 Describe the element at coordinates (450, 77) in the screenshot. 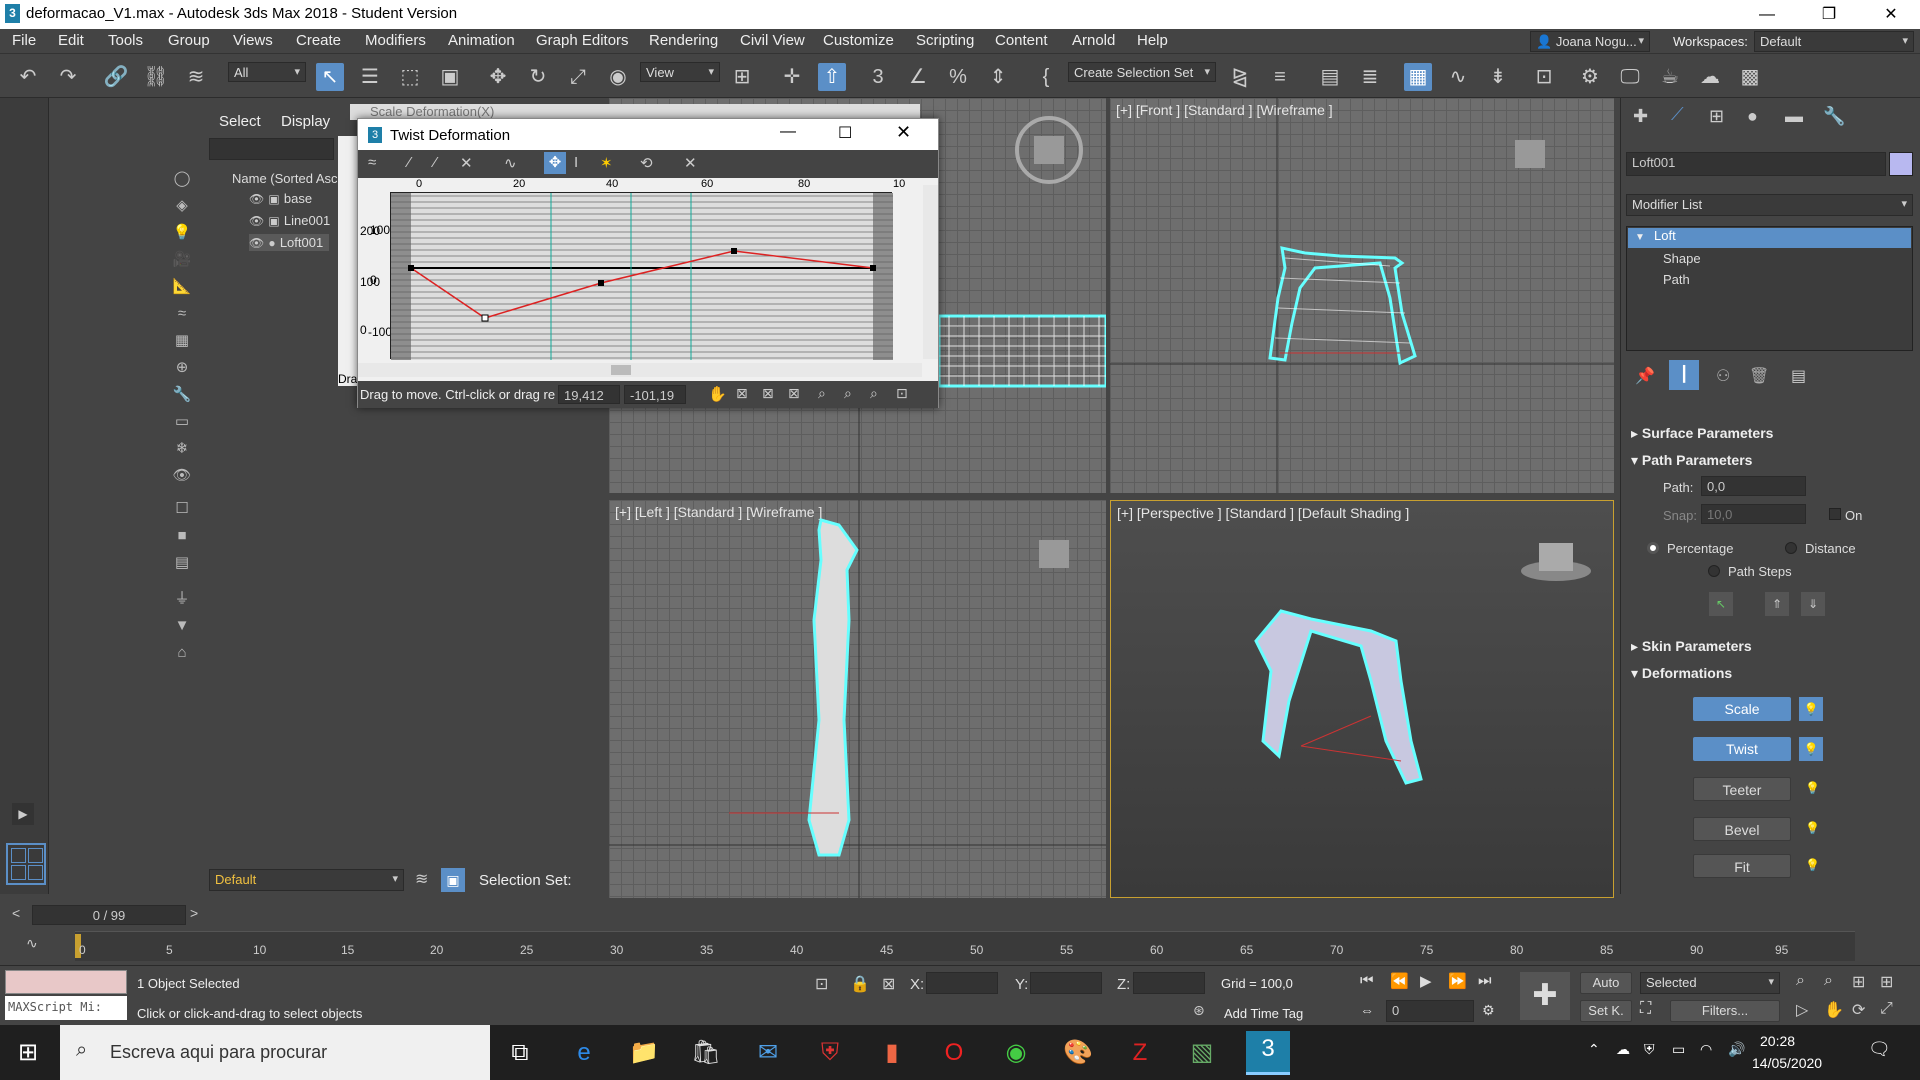

I see `window-crossing-icon: ▣` at that location.